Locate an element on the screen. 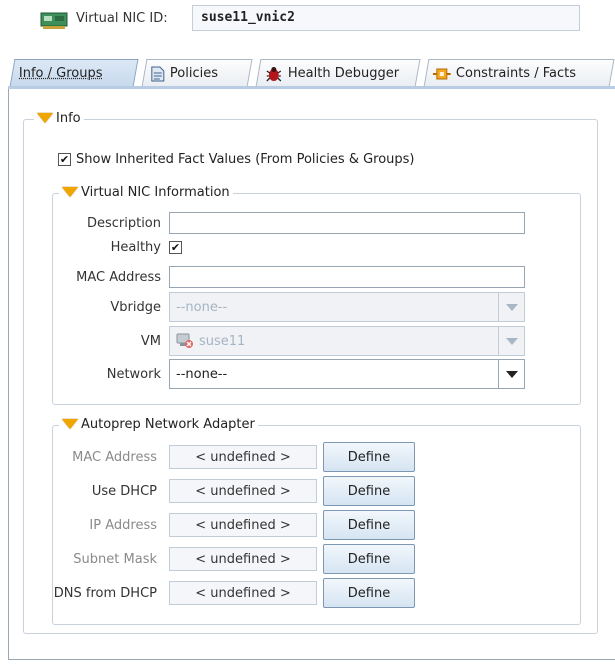 The height and width of the screenshot is (666, 615). autoprep-row: DNS from DHCP < undefined > Define is located at coordinates (230, 593).